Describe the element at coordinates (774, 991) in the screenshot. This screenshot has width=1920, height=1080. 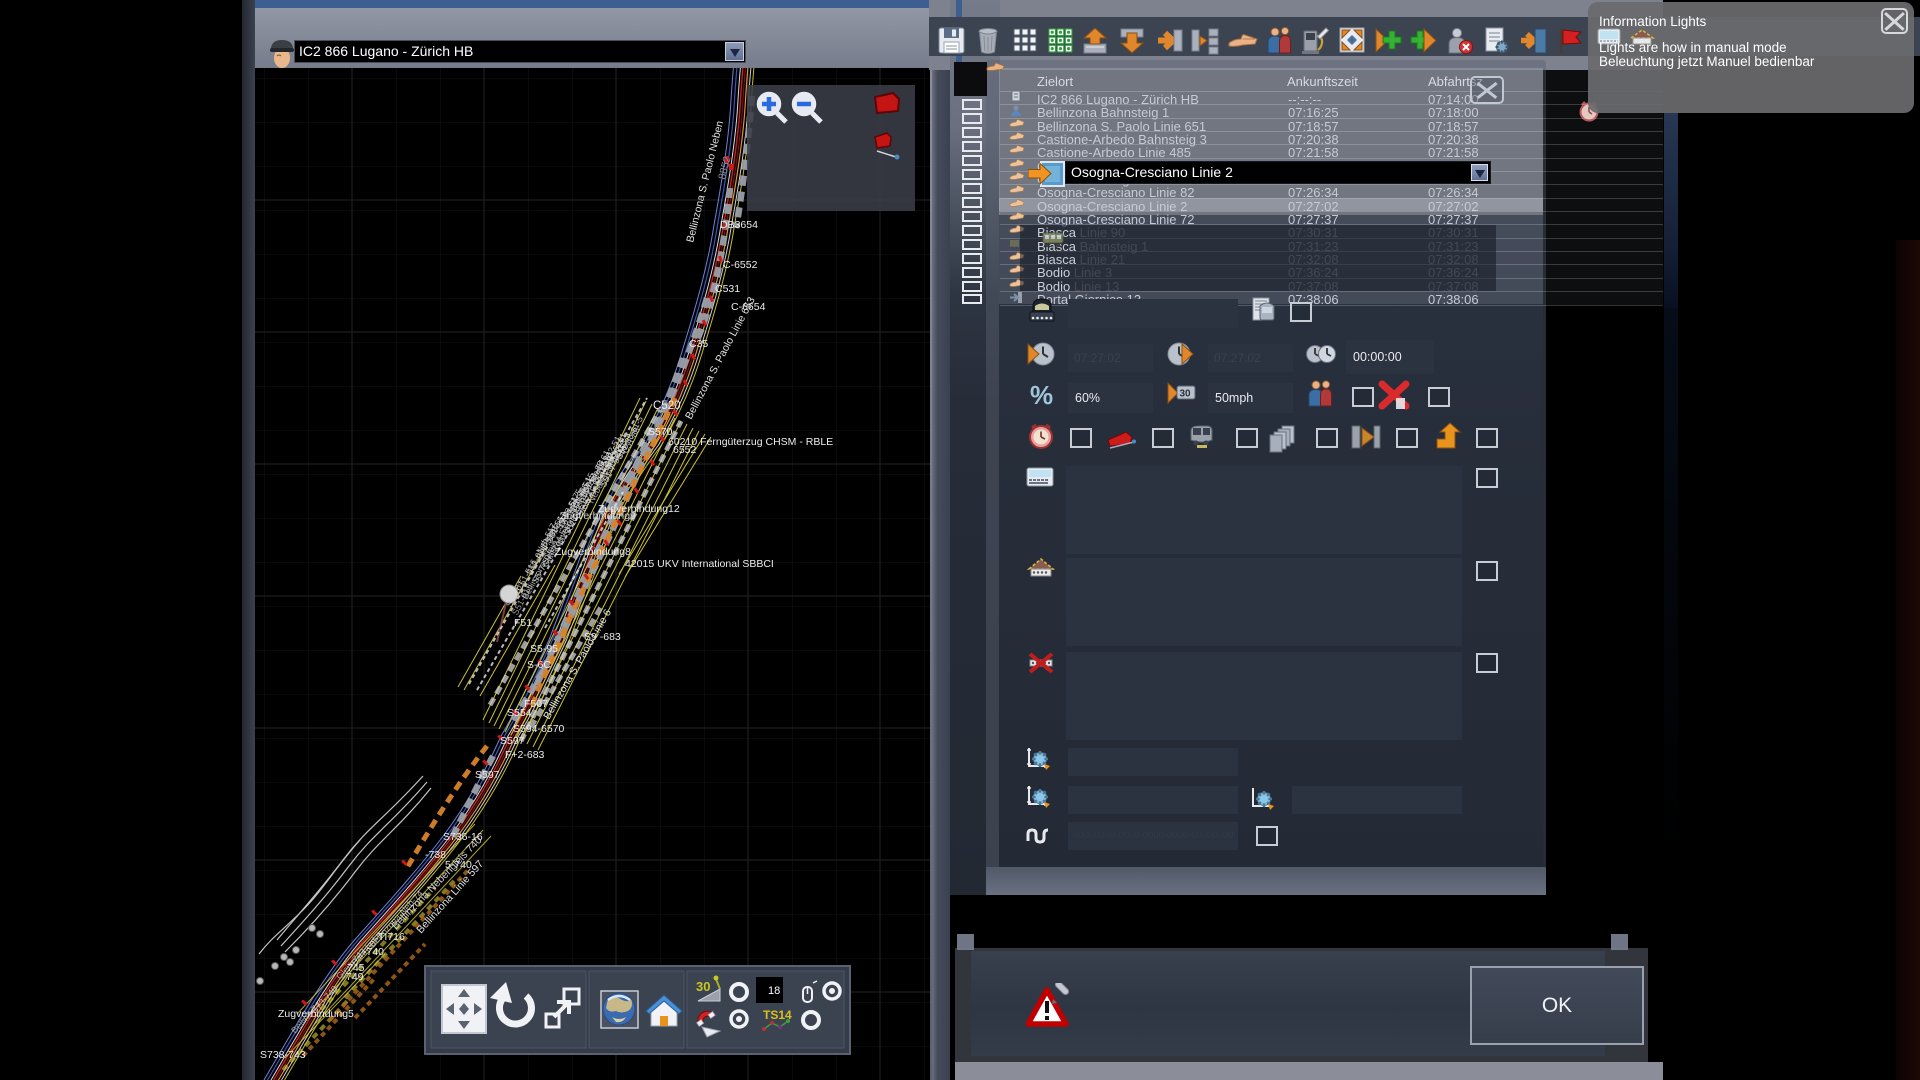
I see `svg-text: 18` at that location.